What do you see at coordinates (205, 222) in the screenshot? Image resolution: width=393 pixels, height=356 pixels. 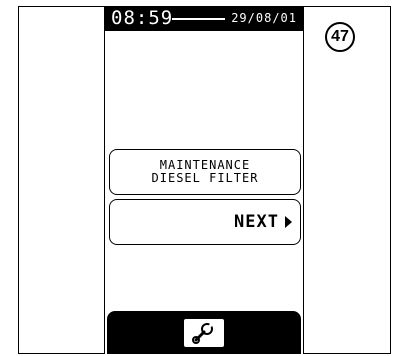 I see `next-button: NEXT` at bounding box center [205, 222].